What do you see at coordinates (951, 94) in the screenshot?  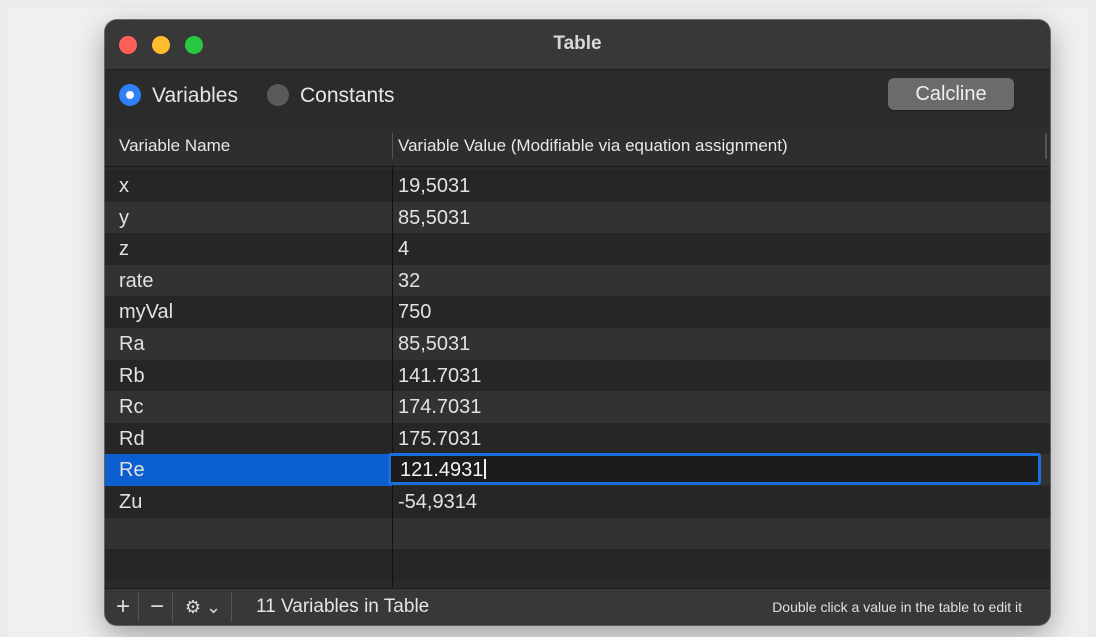 I see `calcline-button: Calcline` at bounding box center [951, 94].